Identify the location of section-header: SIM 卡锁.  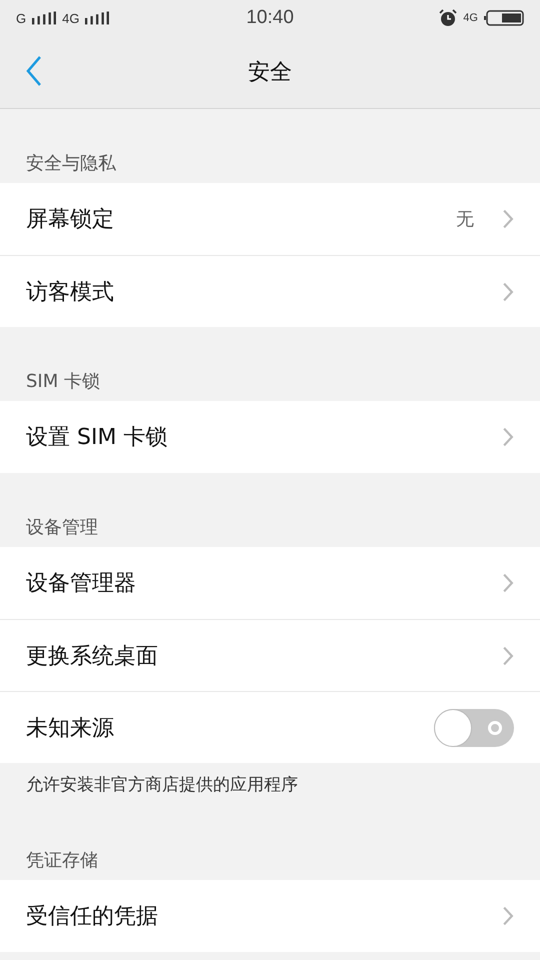
(63, 382).